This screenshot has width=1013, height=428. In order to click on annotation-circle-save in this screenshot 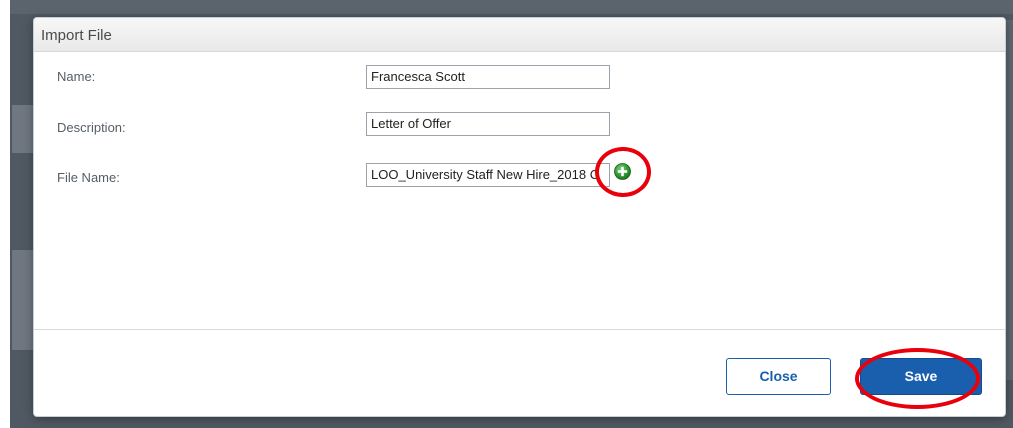, I will do `click(917, 378)`.